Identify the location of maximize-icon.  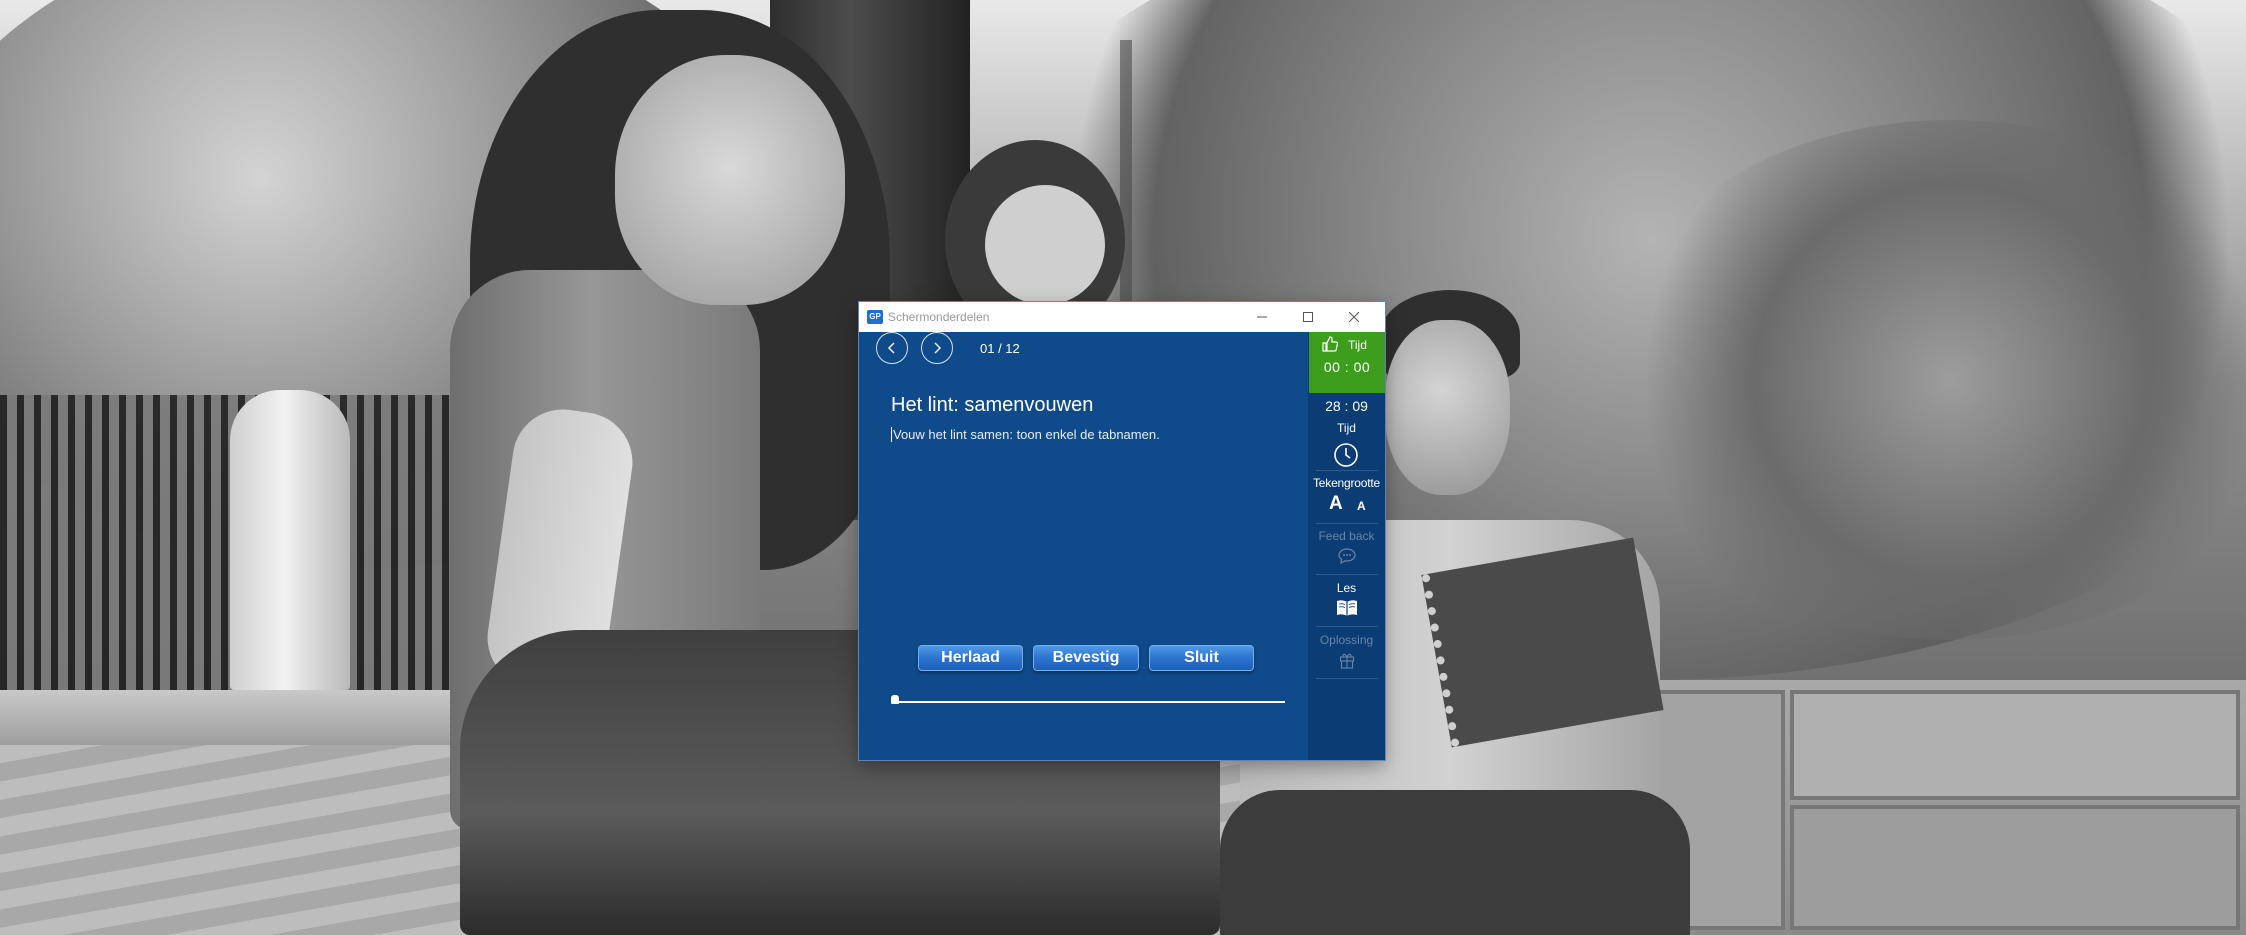
(1308, 317).